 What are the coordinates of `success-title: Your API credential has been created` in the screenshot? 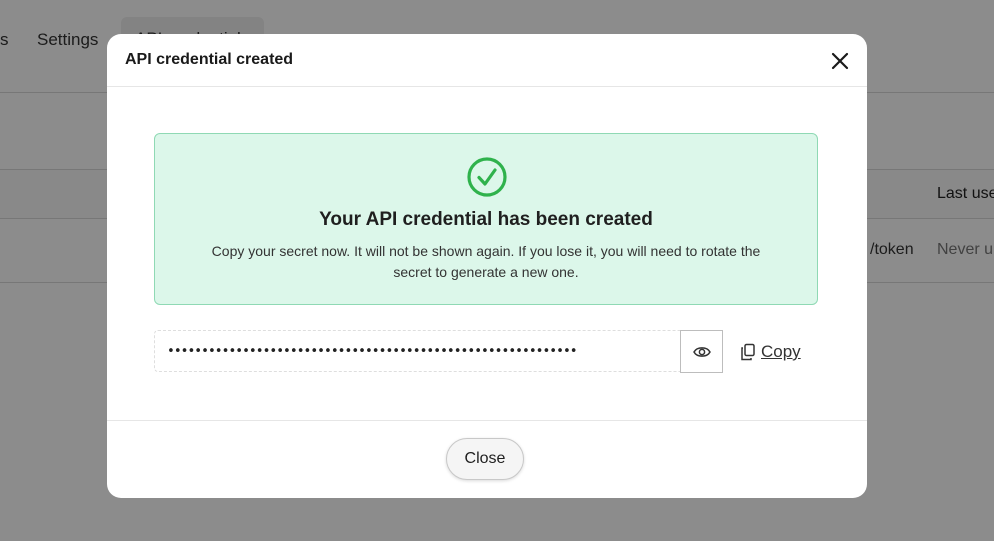 It's located at (486, 219).